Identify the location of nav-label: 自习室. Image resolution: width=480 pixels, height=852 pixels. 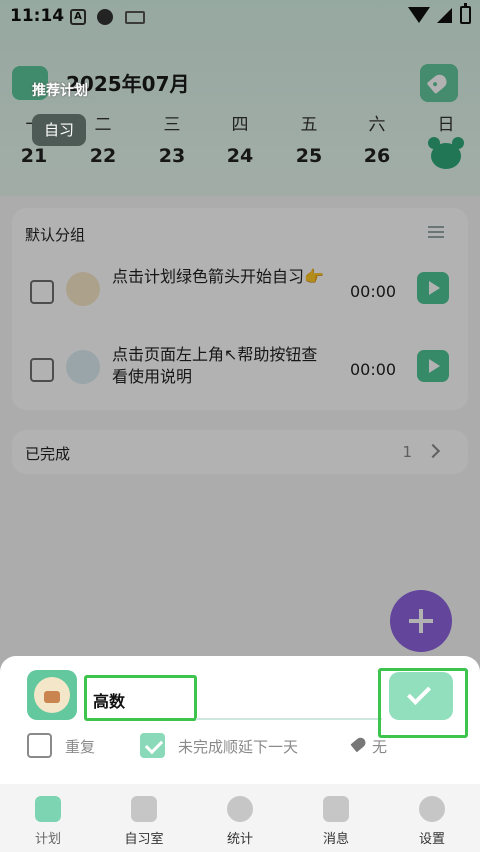
(144, 839).